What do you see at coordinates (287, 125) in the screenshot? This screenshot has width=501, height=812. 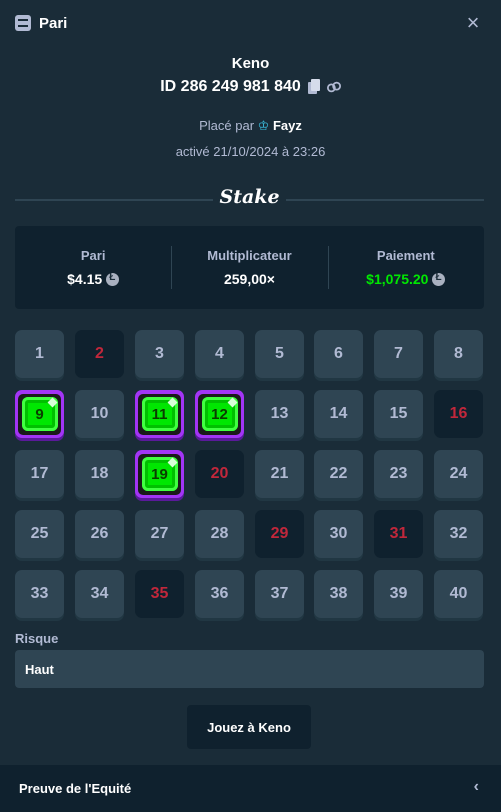 I see `username: Fayz` at bounding box center [287, 125].